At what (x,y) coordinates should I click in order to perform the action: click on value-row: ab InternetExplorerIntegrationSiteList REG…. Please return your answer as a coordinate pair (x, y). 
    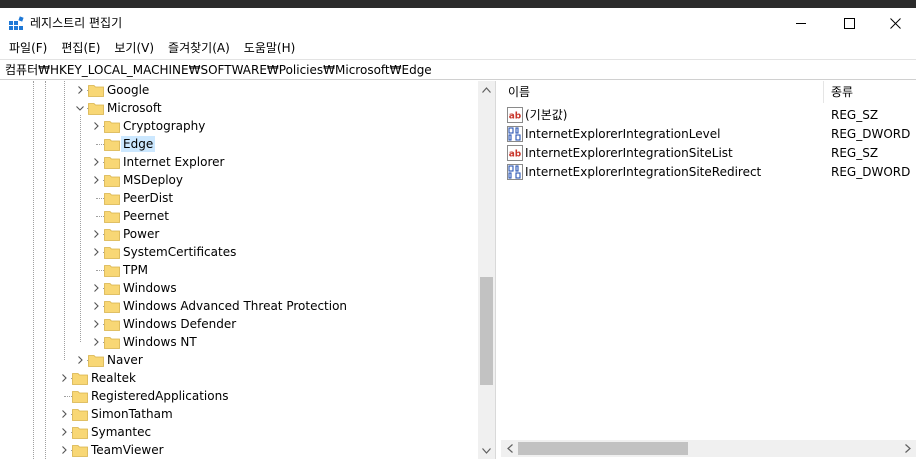
    Looking at the image, I should click on (708, 152).